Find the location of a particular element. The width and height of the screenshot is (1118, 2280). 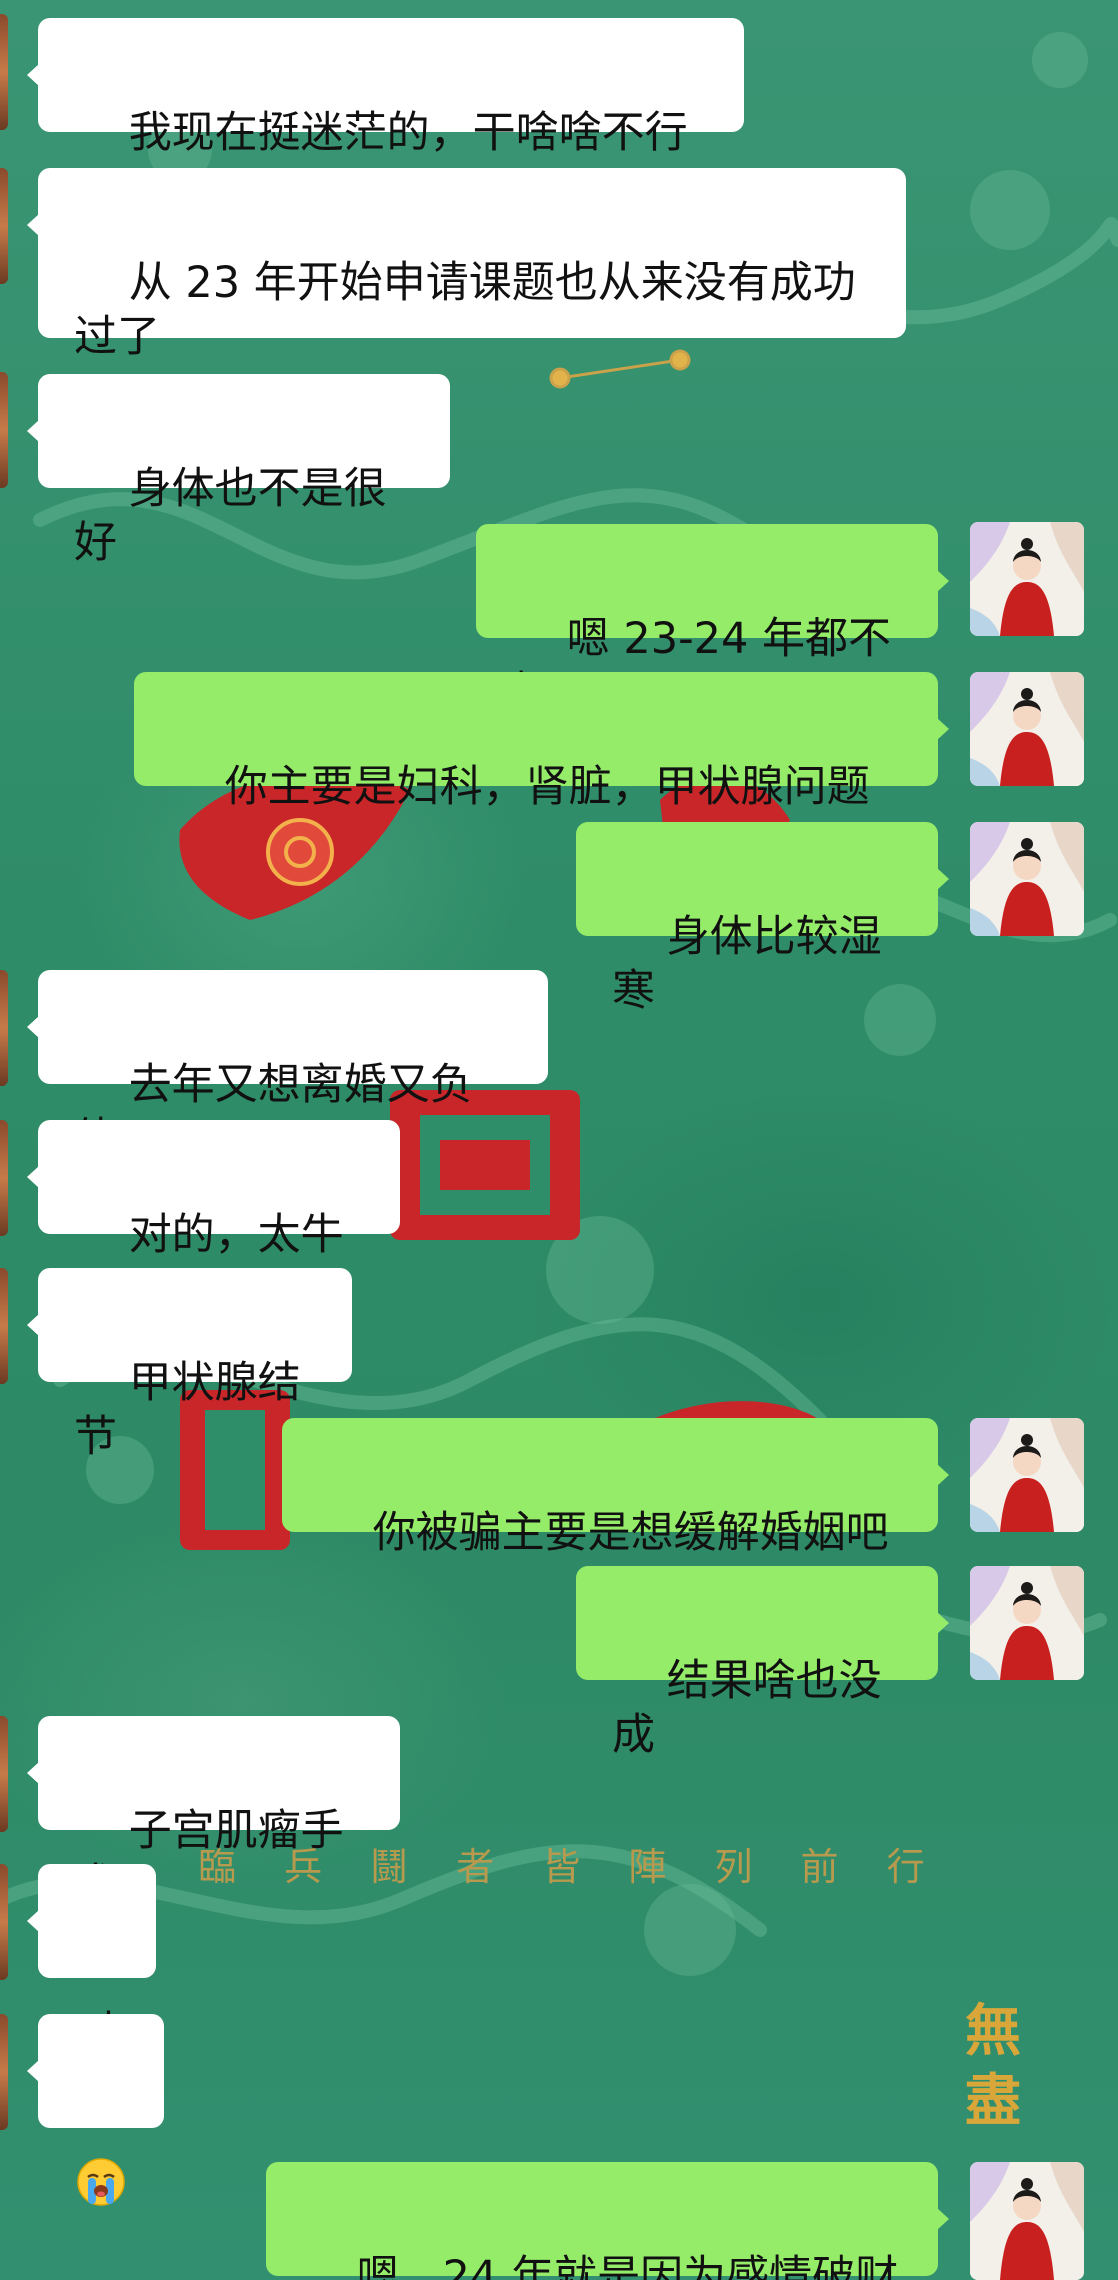

message-bubble-outgoing: 嗯 23-24 年都不好 is located at coordinates (712, 621).